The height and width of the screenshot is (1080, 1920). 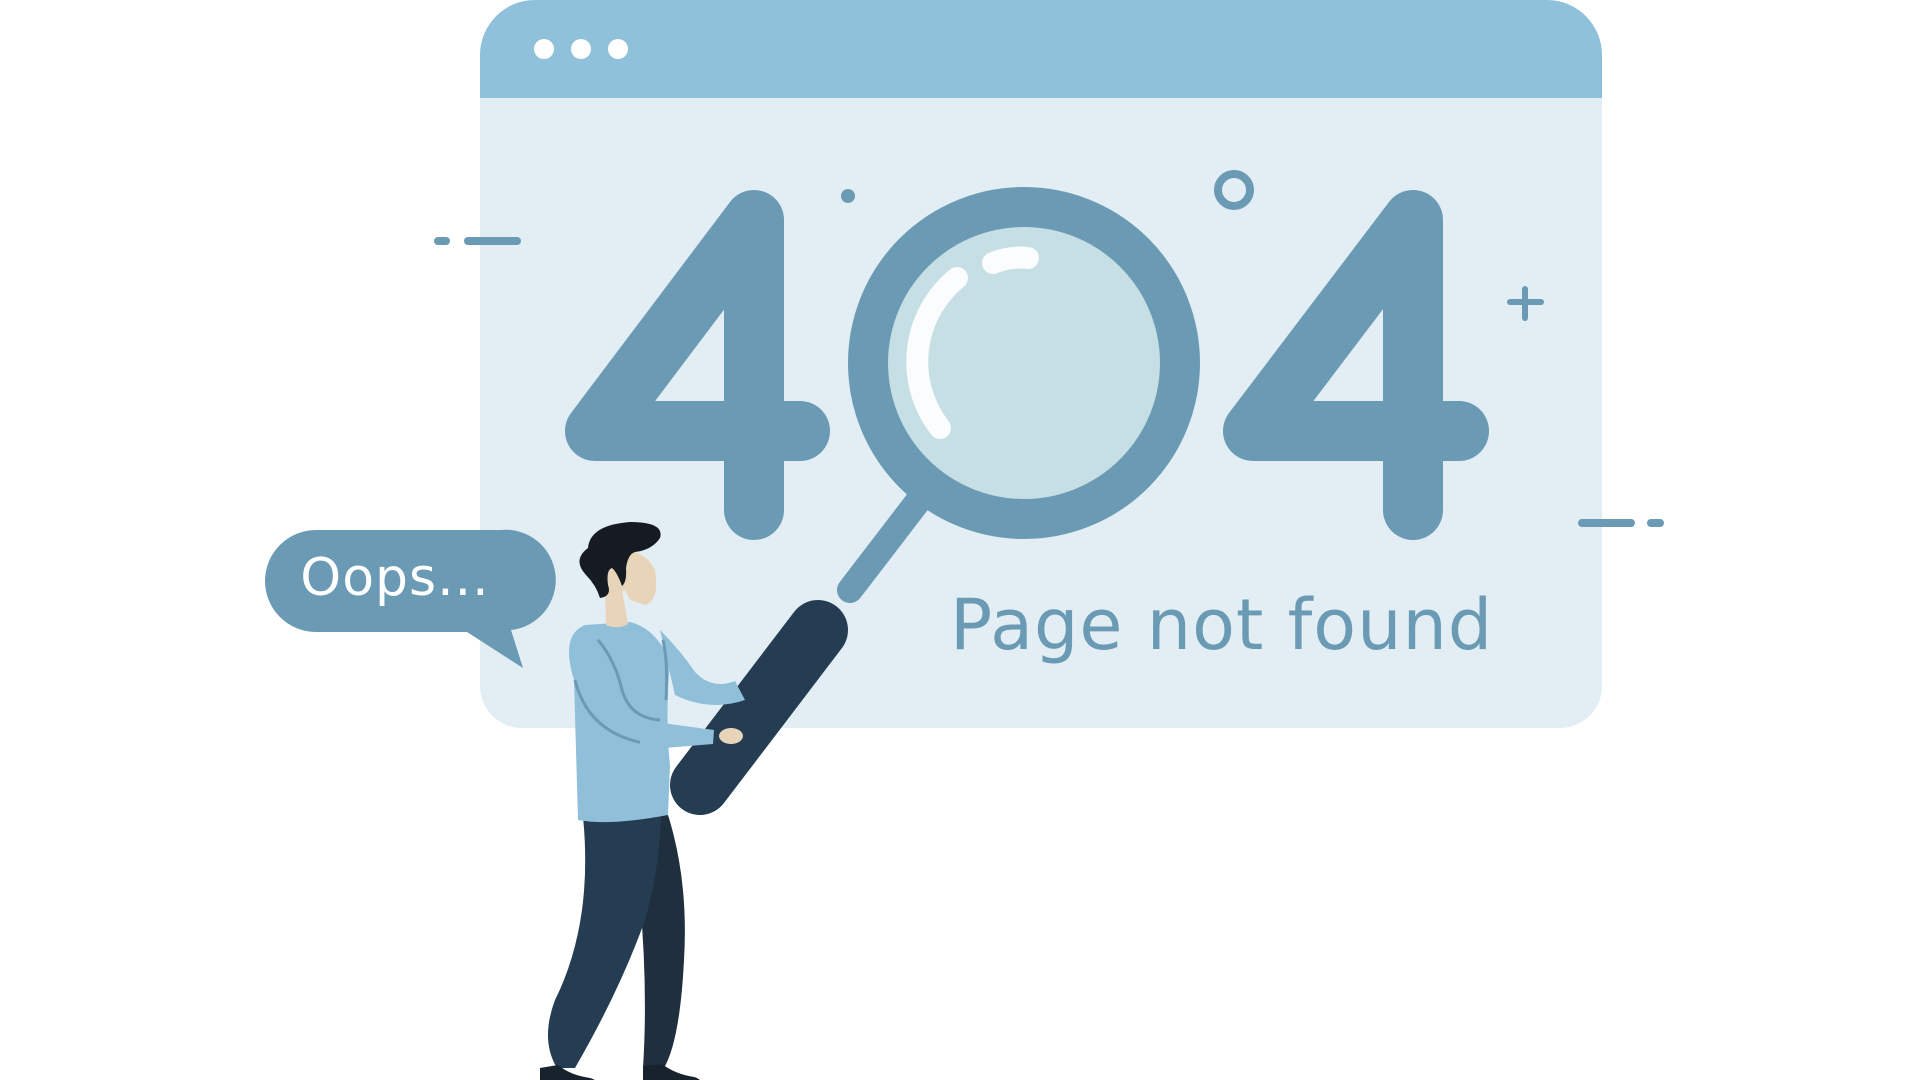 I want to click on page-not-found-message: Page not found, so click(x=1222, y=625).